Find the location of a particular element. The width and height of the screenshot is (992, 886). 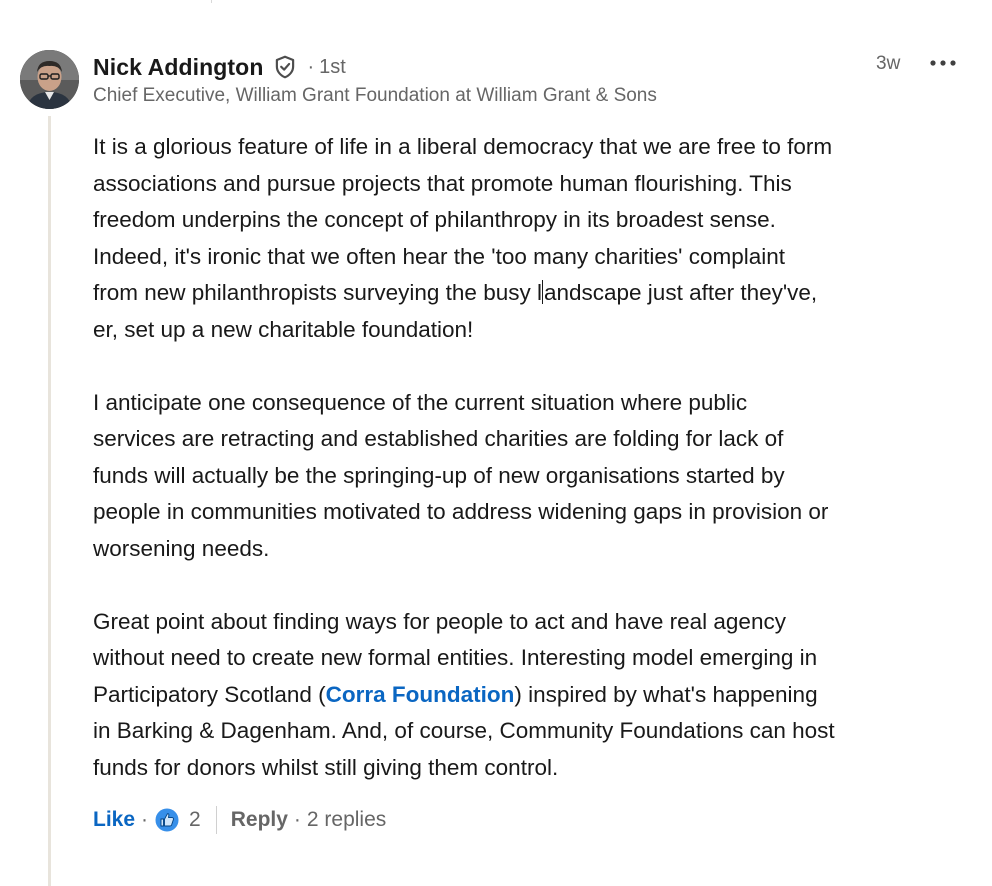

comment-actions: Like · 2 Reply · 2 replies is located at coordinates (239, 820).